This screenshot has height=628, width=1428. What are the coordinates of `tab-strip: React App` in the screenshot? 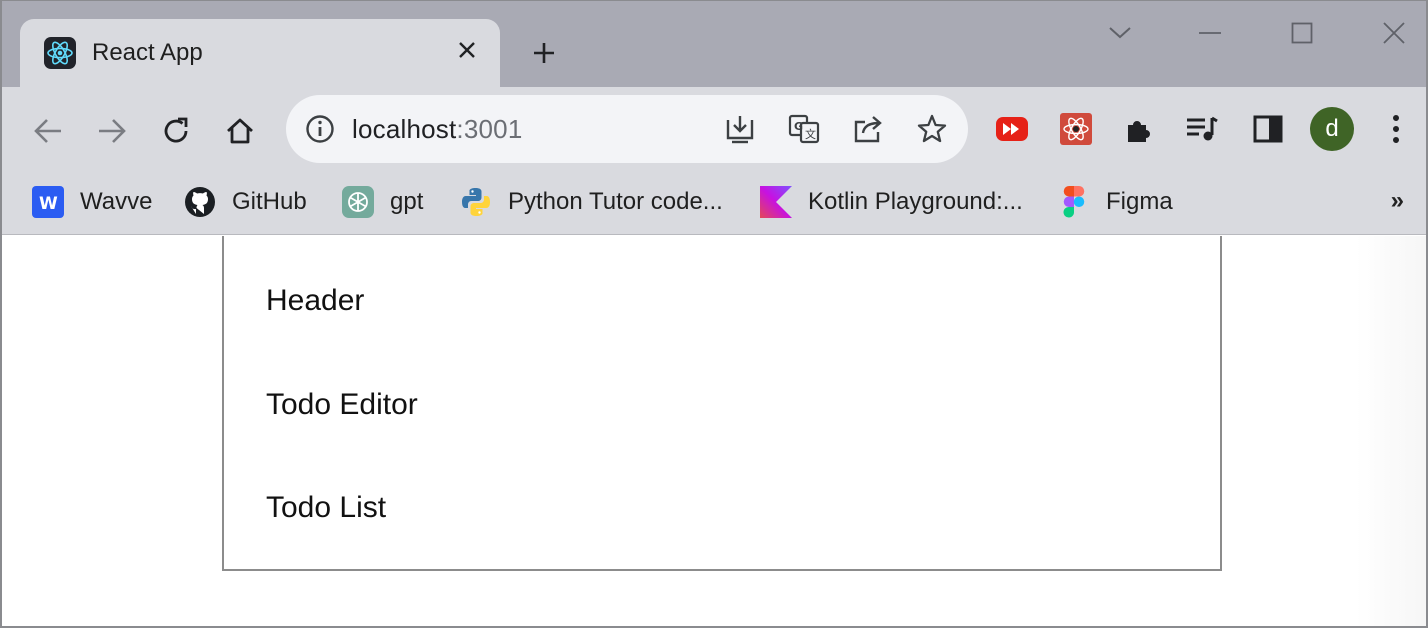 It's located at (714, 44).